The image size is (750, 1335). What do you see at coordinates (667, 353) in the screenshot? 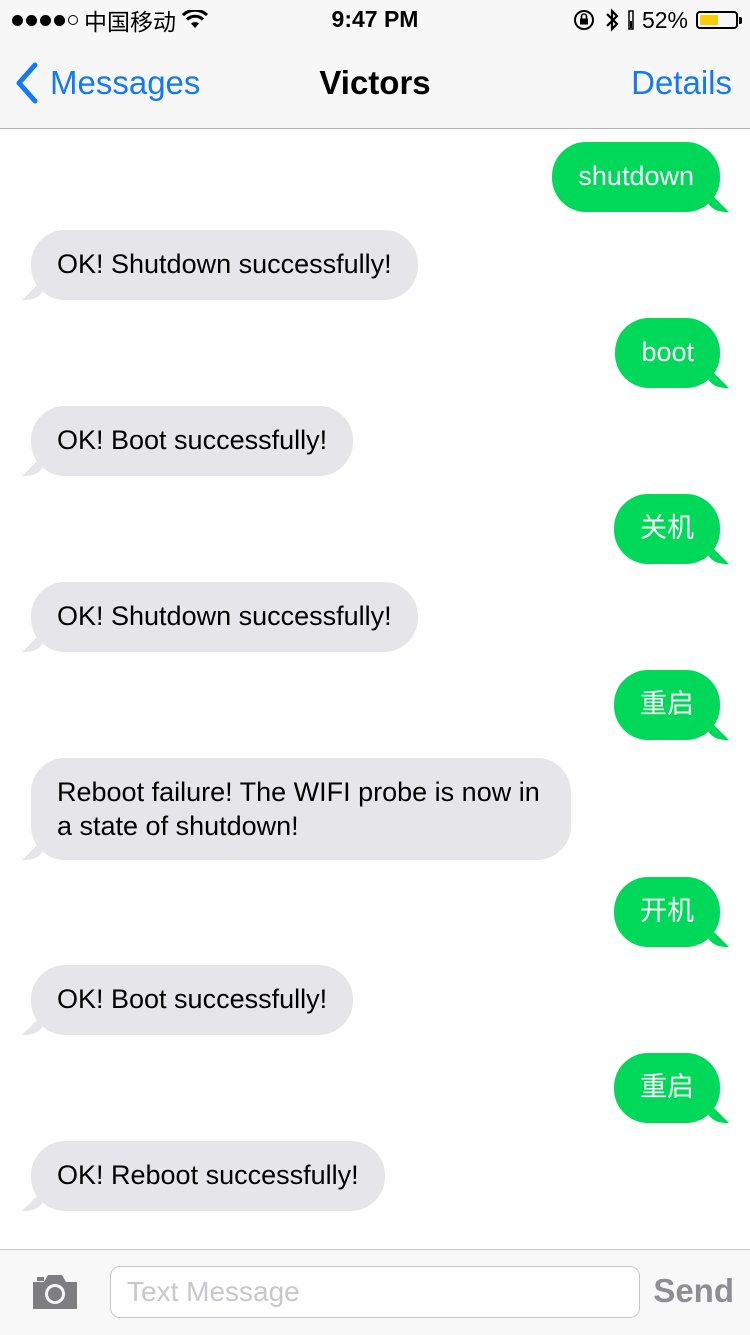
I see `message-bubble-outgoing: boot` at bounding box center [667, 353].